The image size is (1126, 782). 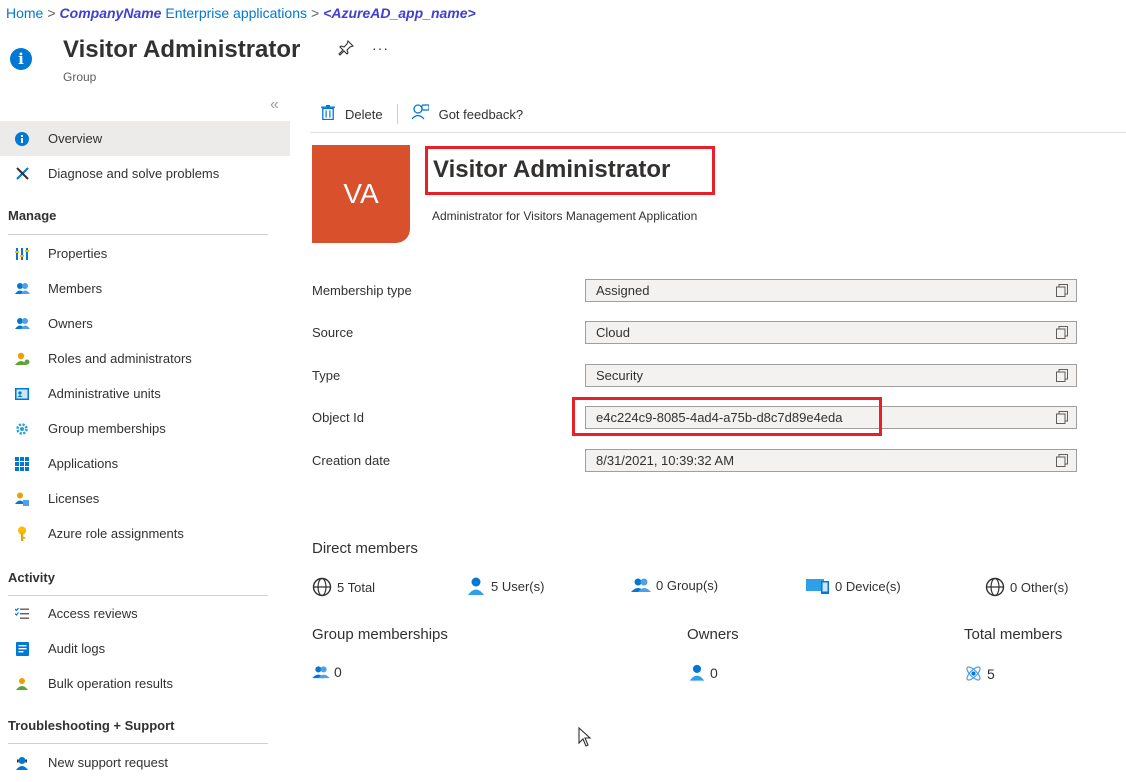 I want to click on property-label-type: Type, so click(x=326, y=375).